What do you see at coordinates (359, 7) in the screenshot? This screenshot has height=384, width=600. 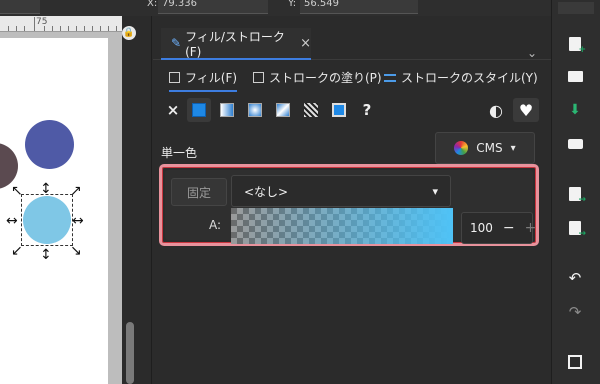 I see `y-coord-field: 56.549` at bounding box center [359, 7].